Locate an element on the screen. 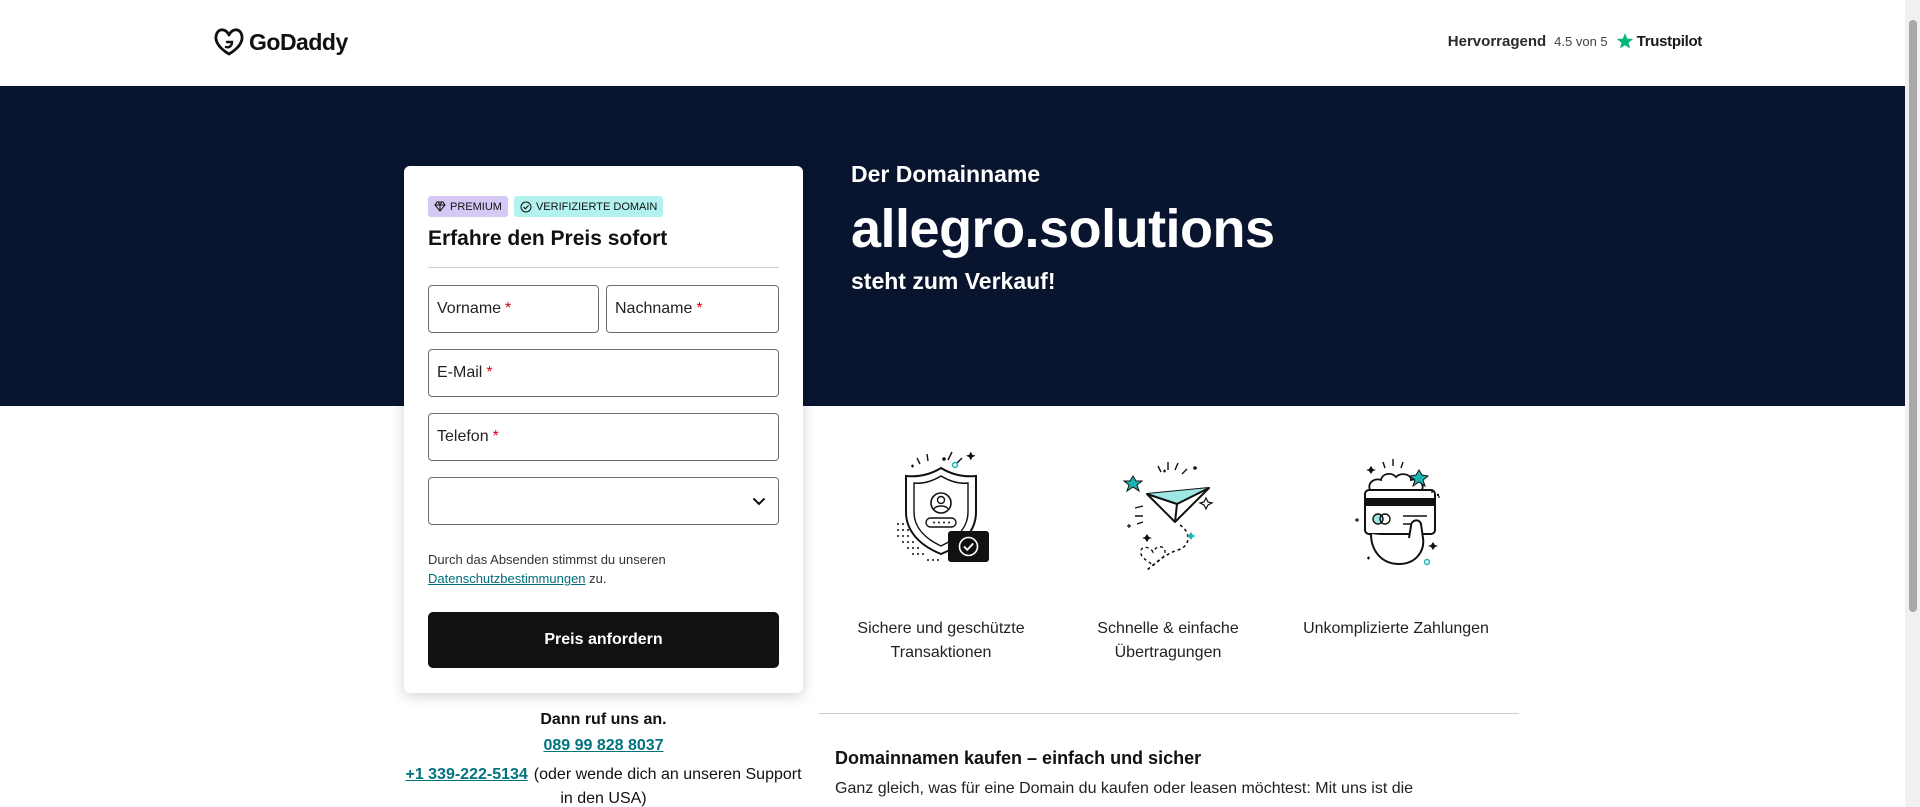  feature-payment-label: Unkomplizierte Zahlungen is located at coordinates (1396, 628).